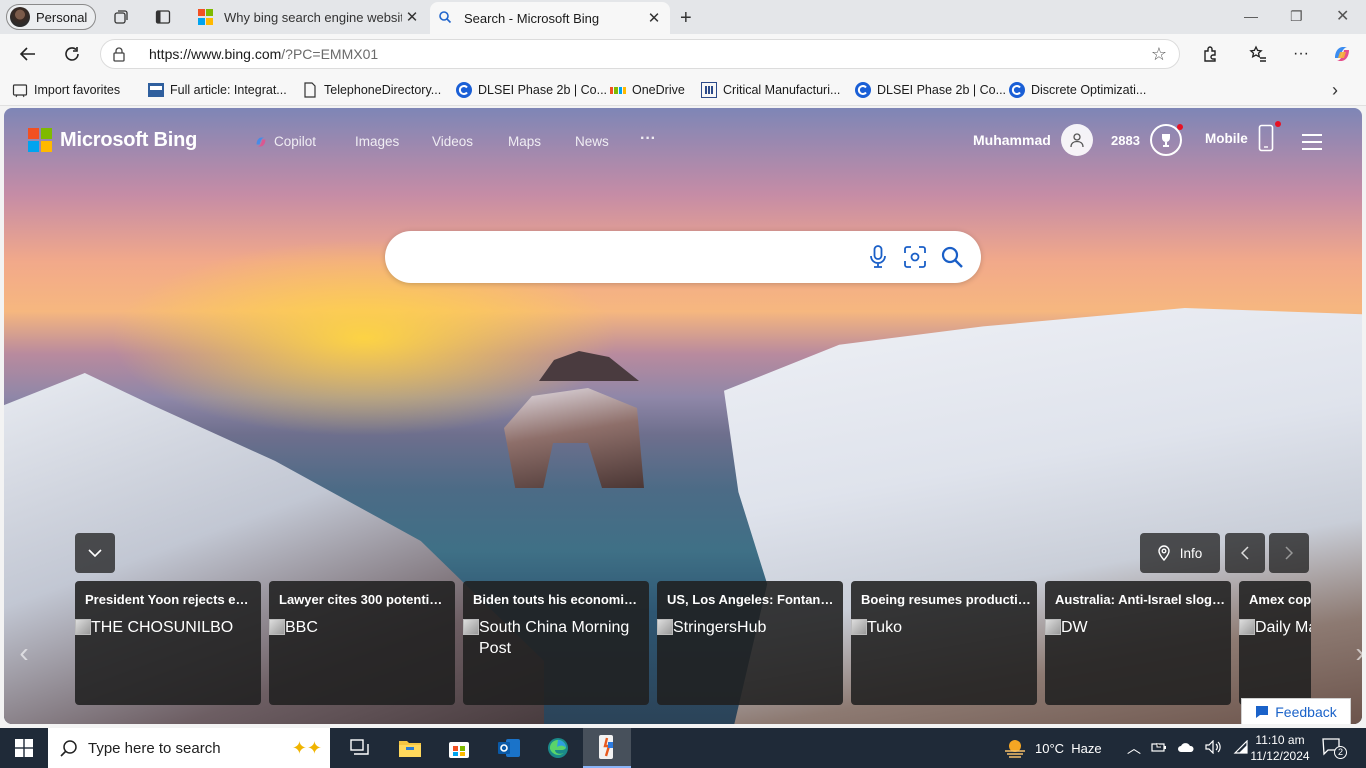  I want to click on bookmark-import-favorites: Import favorites, so click(66, 90).